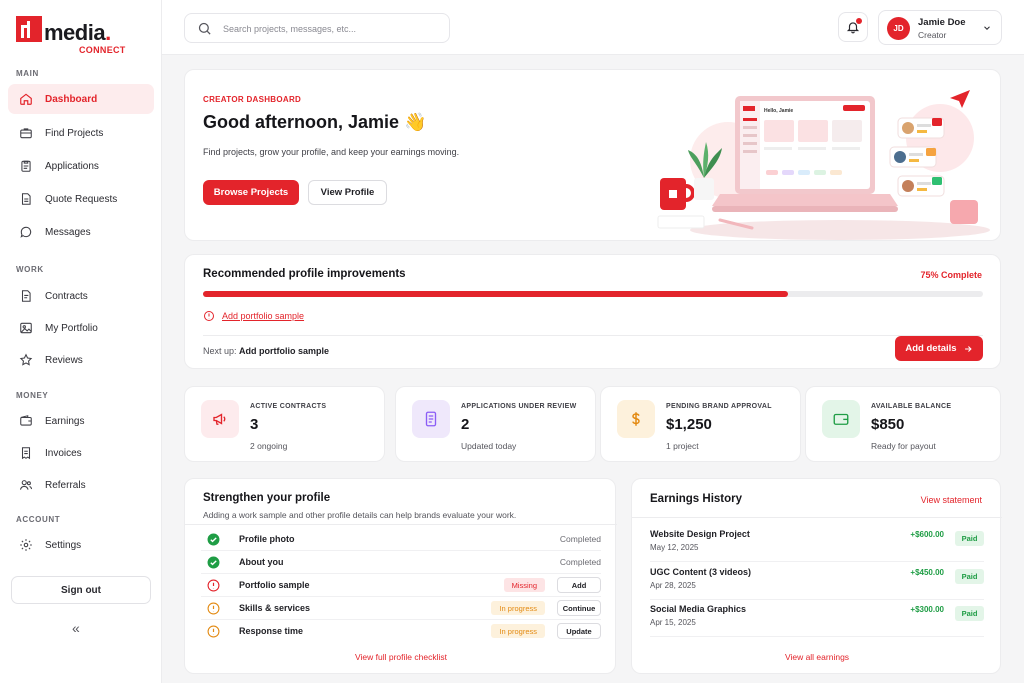 The height and width of the screenshot is (683, 1024). What do you see at coordinates (579, 585) in the screenshot?
I see `add-button: Add` at bounding box center [579, 585].